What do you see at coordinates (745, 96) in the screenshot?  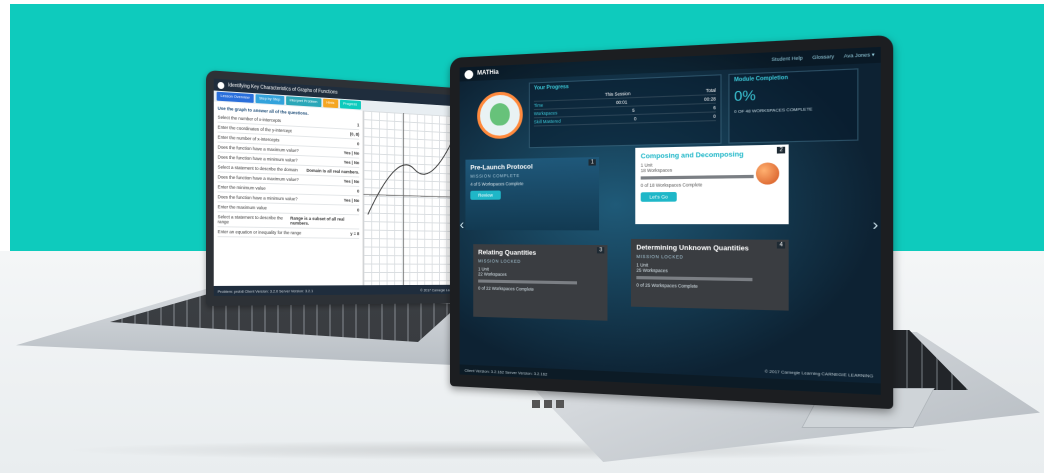 I see `completion-percent: 0%` at bounding box center [745, 96].